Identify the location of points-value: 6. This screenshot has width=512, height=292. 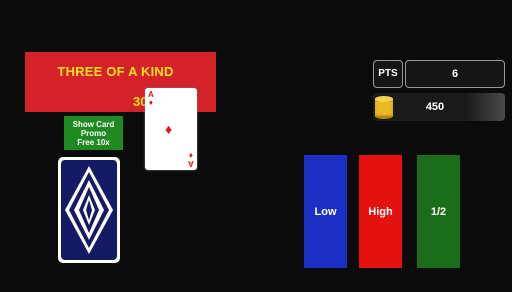
(455, 74).